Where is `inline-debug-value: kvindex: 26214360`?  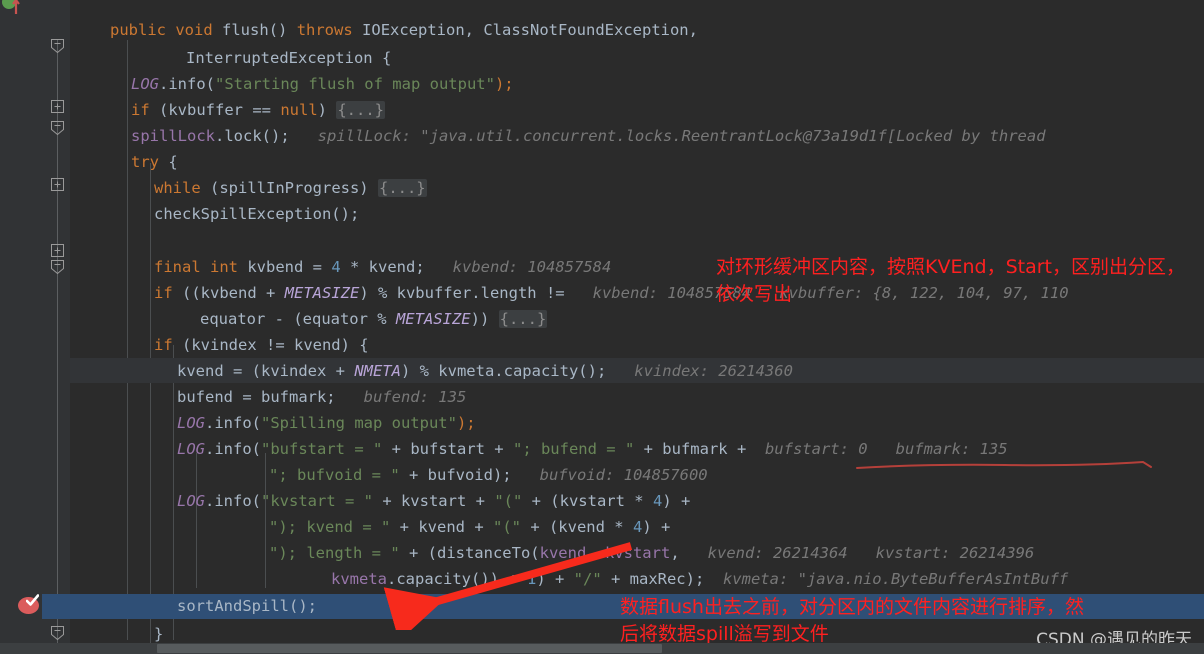
inline-debug-value: kvindex: 26214360 is located at coordinates (699, 371).